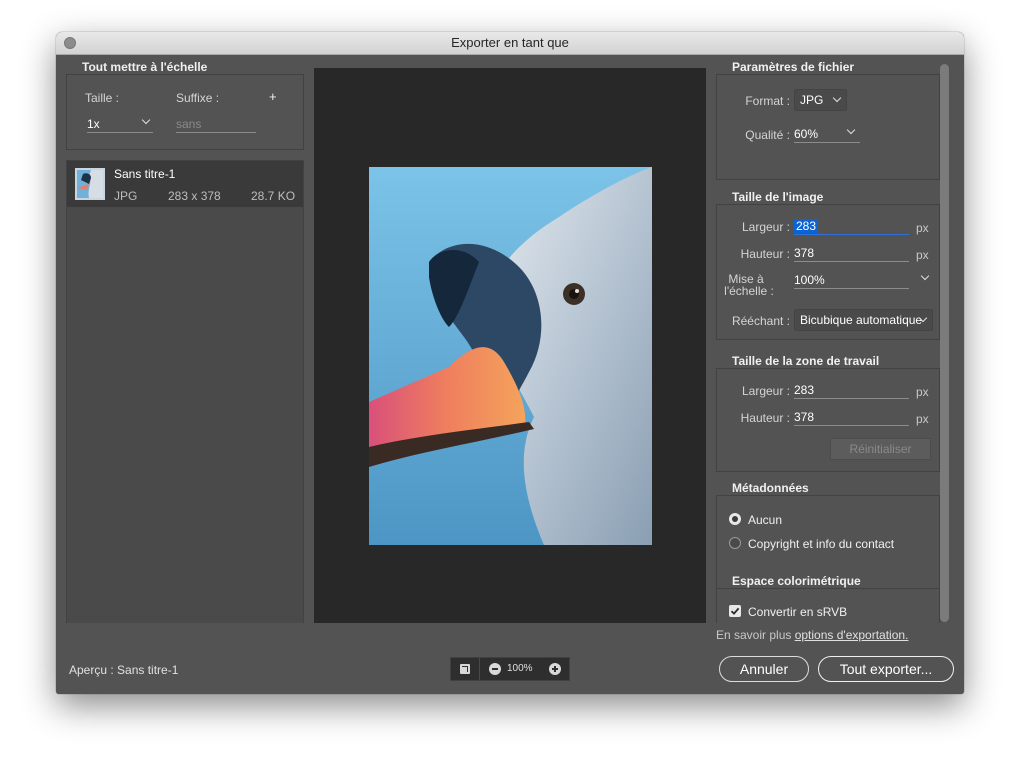 The width and height of the screenshot is (1020, 775). I want to click on zoom-in-icon, so click(555, 669).